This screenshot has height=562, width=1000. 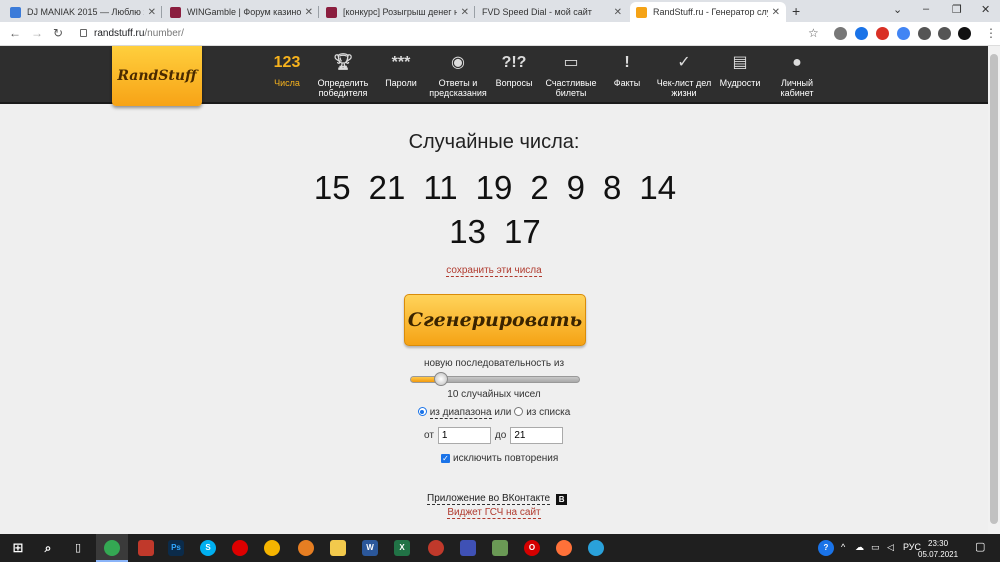 I want to click on task-view-icon: ▯, so click(x=78, y=548).